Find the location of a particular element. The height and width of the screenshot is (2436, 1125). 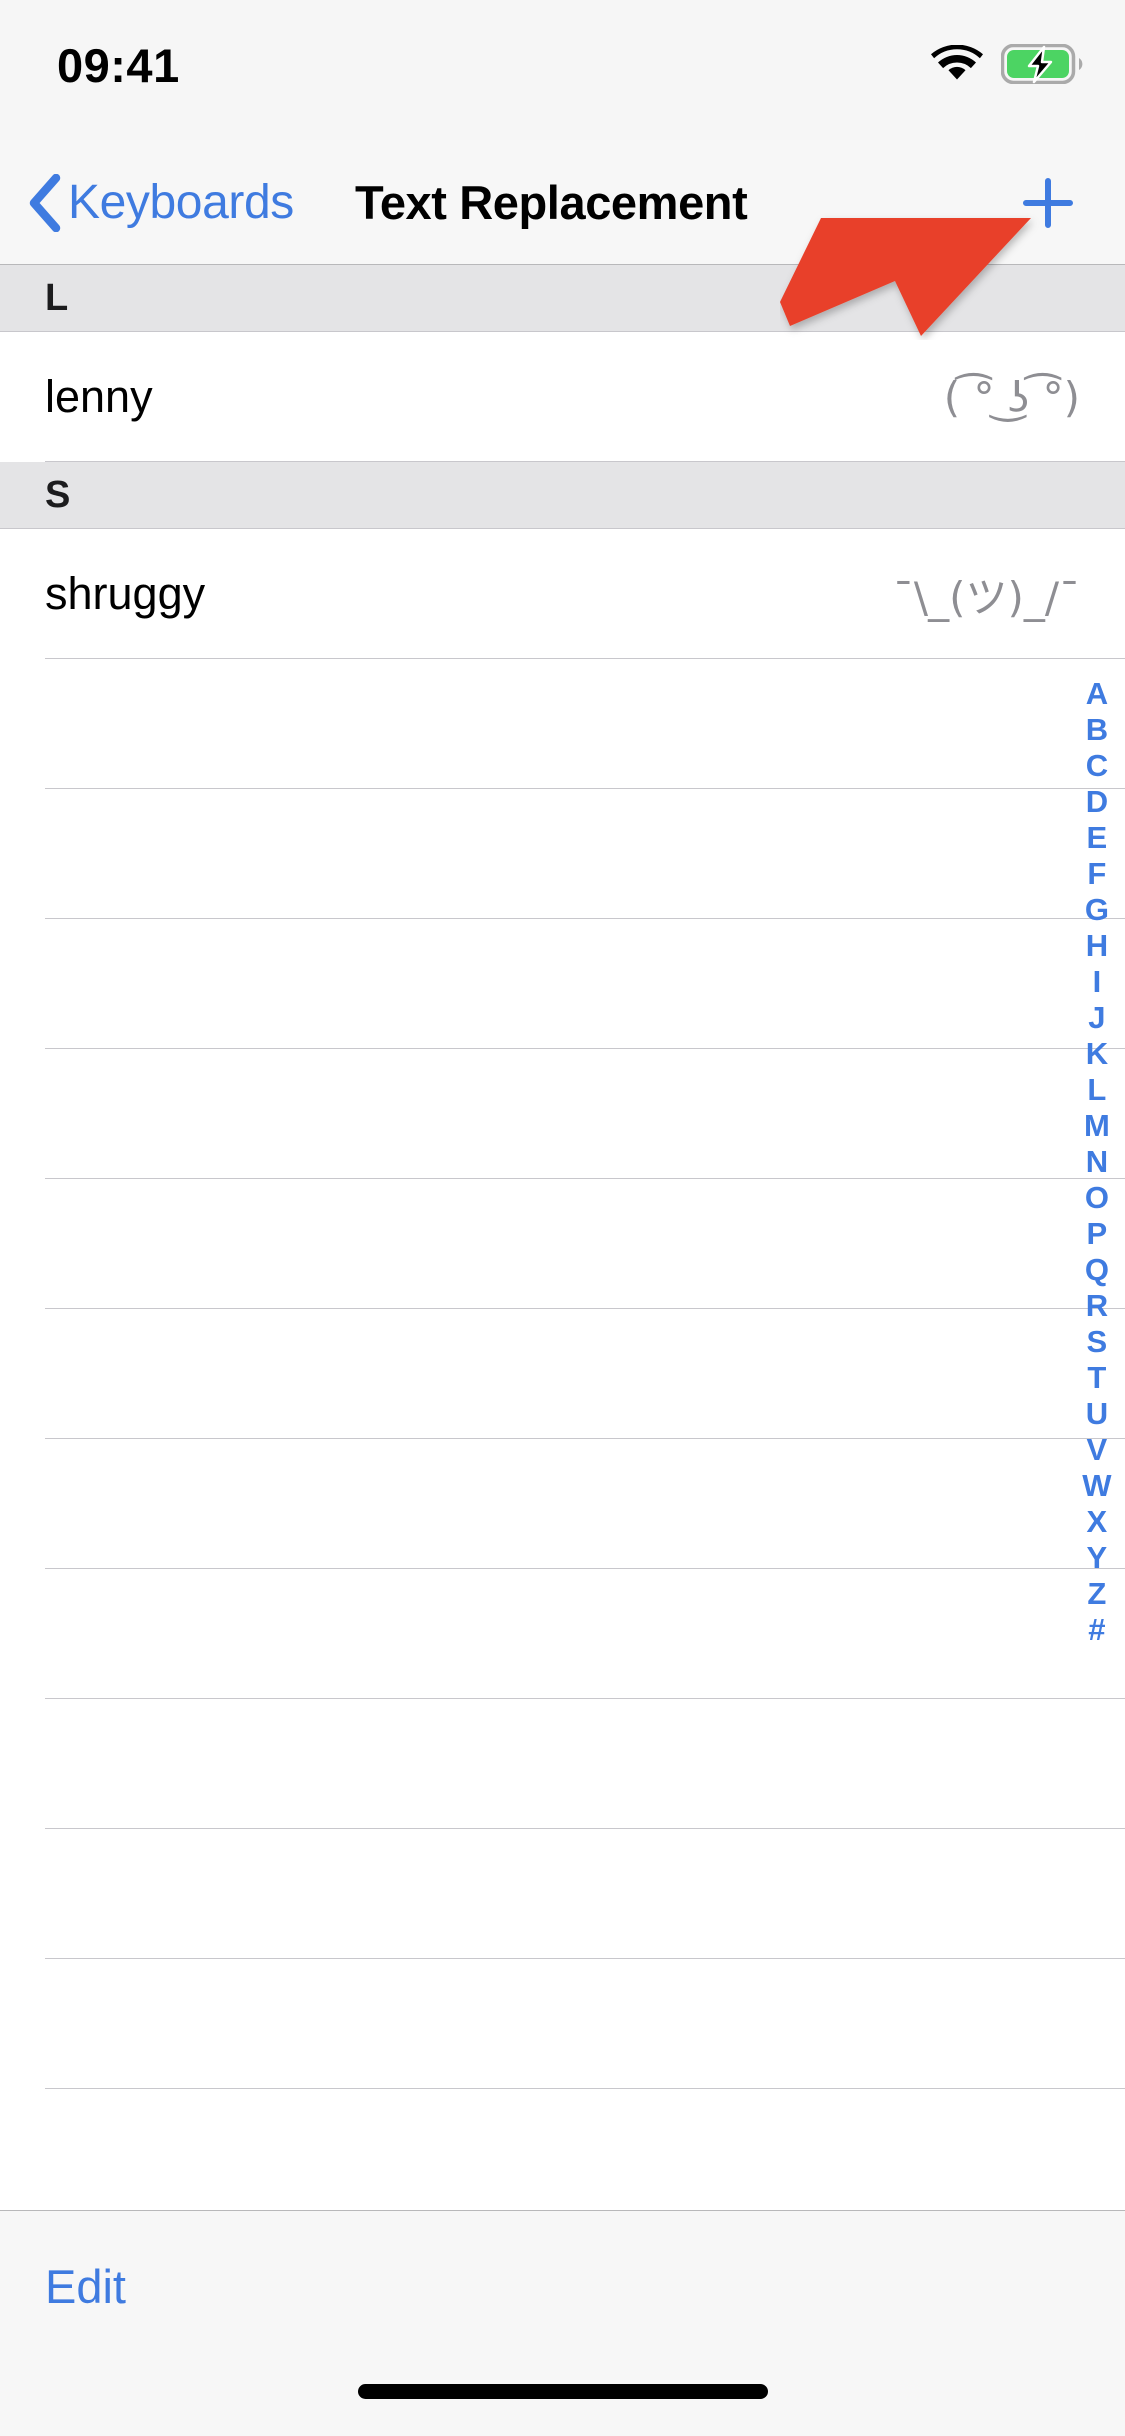

index-letter-o: O is located at coordinates (1097, 1198).